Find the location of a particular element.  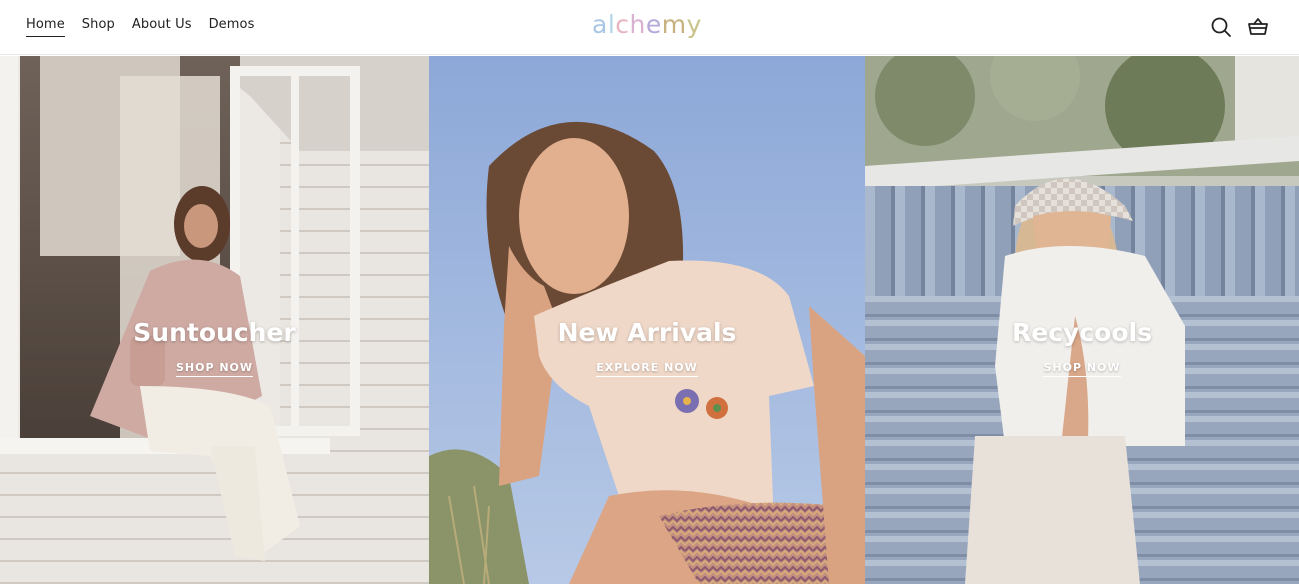

panel-title: Recycools is located at coordinates (1082, 332).